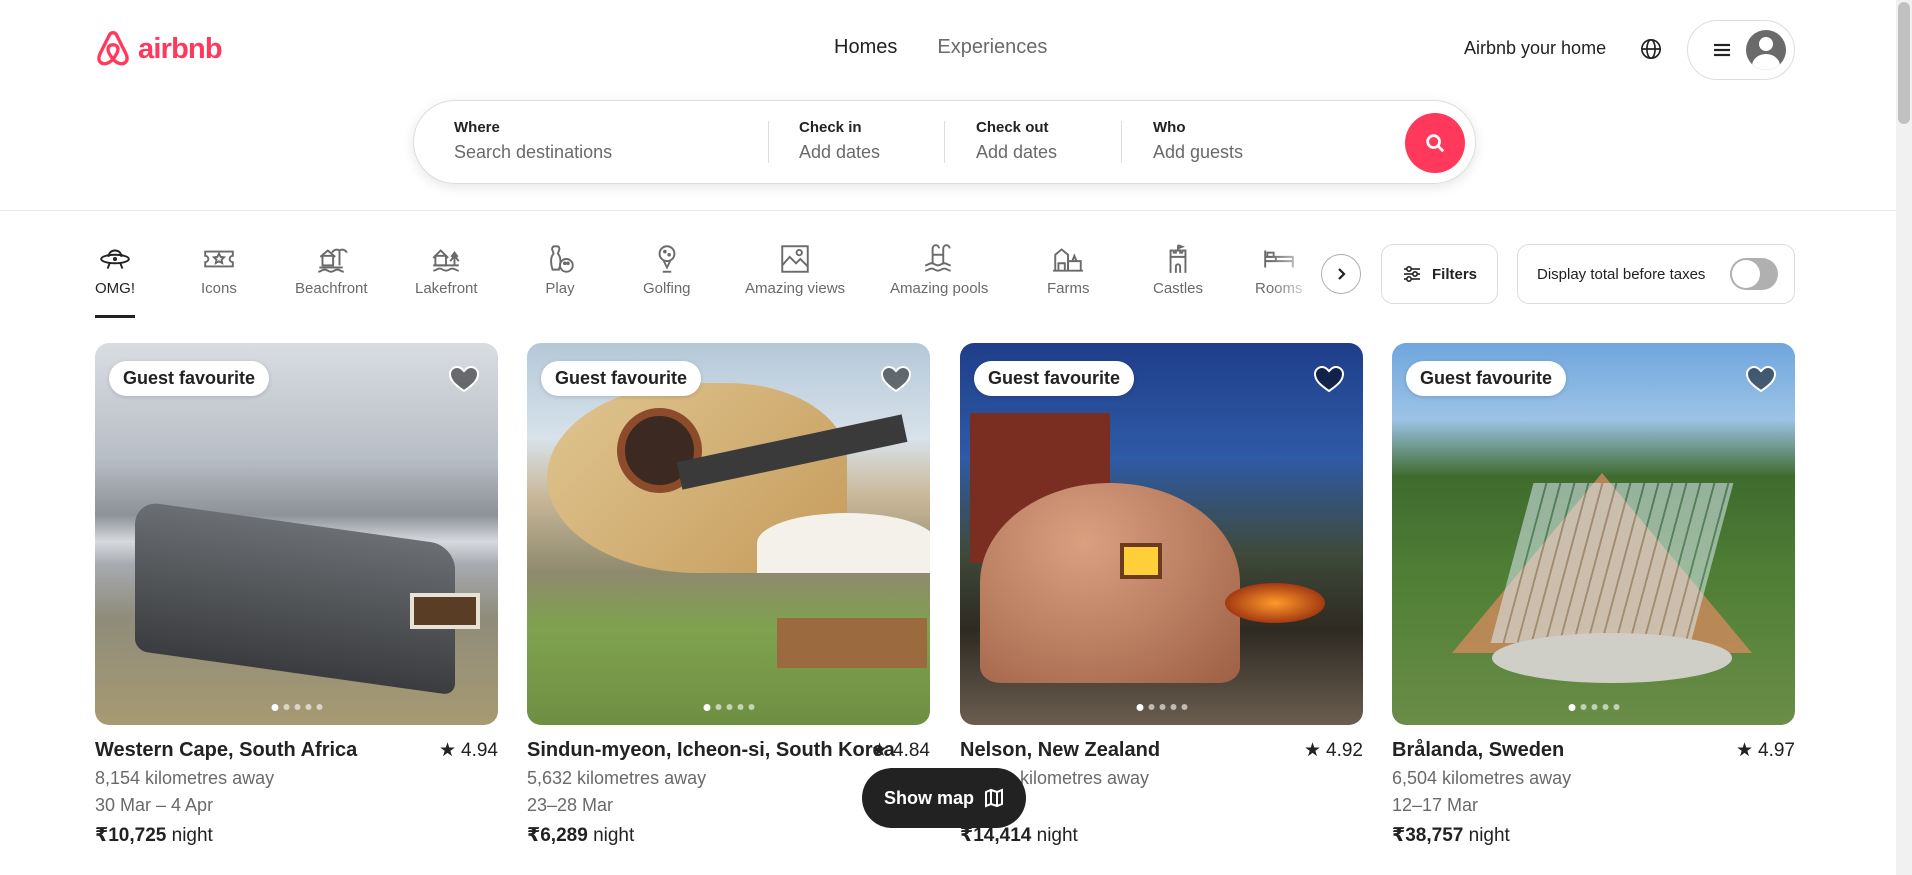 Image resolution: width=1912 pixels, height=875 pixels. What do you see at coordinates (560, 288) in the screenshot?
I see `category-label: Play` at bounding box center [560, 288].